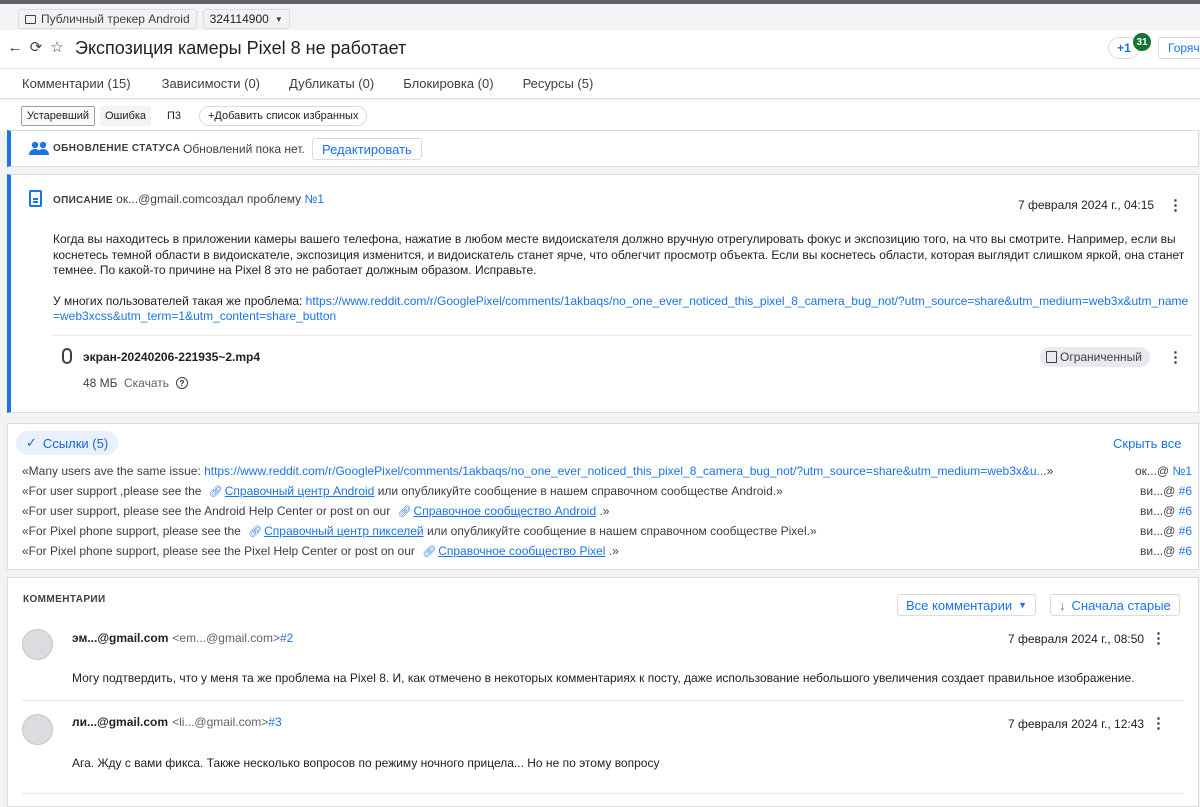 The height and width of the screenshot is (807, 1200). I want to click on folder-icon, so click(30, 19).